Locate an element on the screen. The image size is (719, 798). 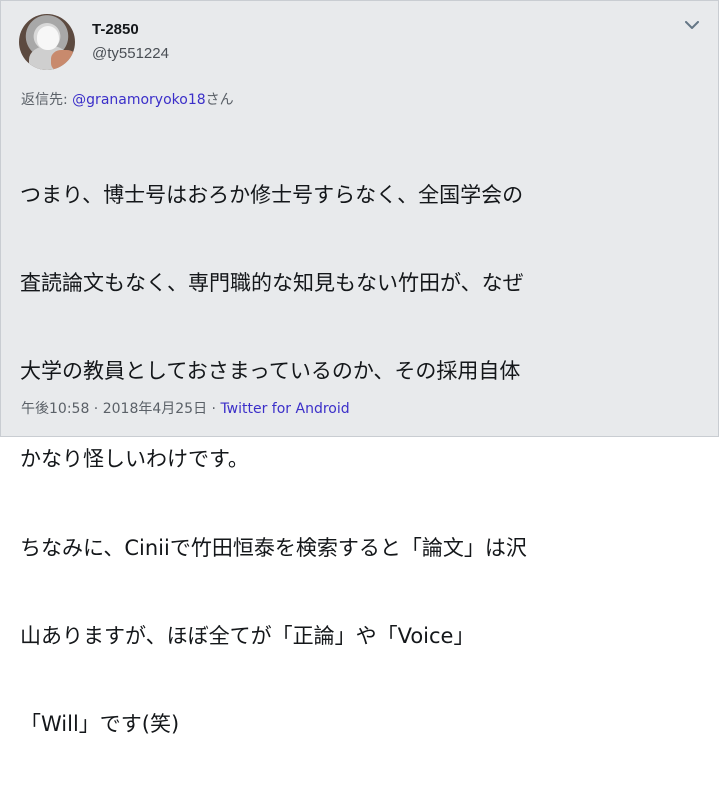
tweet-line: かなり怪しいわけです。 is located at coordinates (134, 459).